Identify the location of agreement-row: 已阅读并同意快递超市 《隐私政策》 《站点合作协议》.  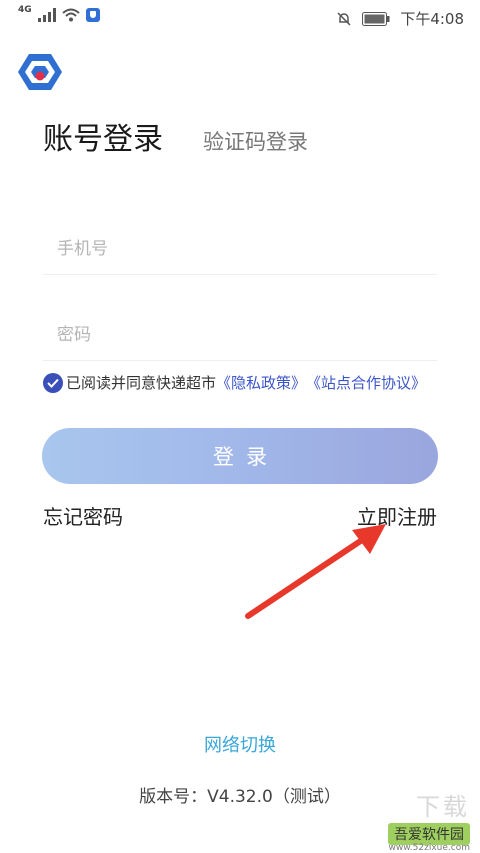
(234, 382).